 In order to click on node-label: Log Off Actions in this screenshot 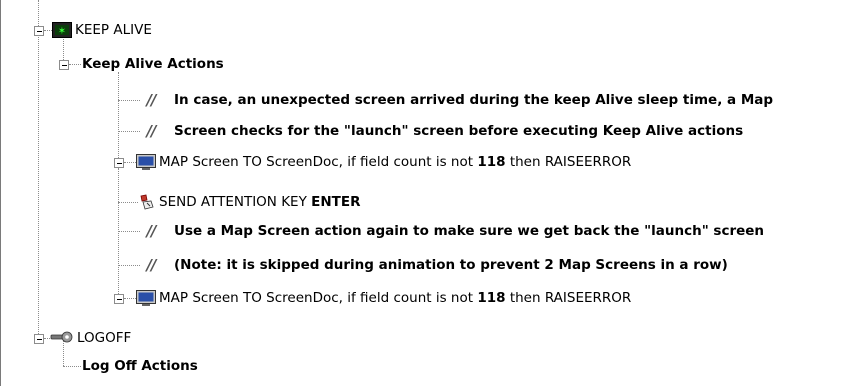, I will do `click(140, 366)`.